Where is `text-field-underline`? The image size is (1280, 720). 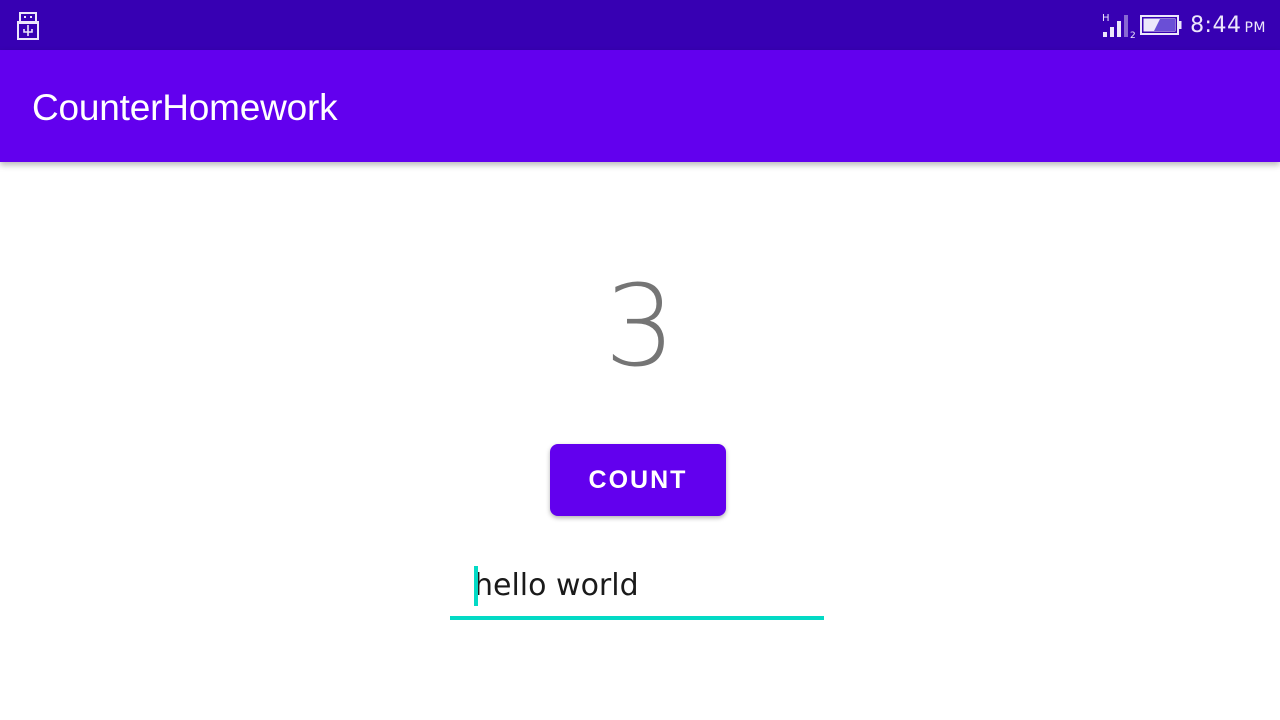
text-field-underline is located at coordinates (637, 618).